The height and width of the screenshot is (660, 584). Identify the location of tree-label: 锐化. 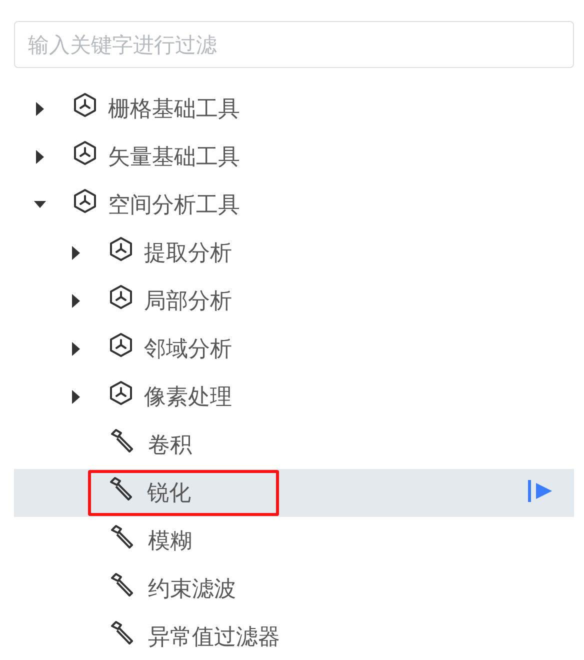
(169, 494).